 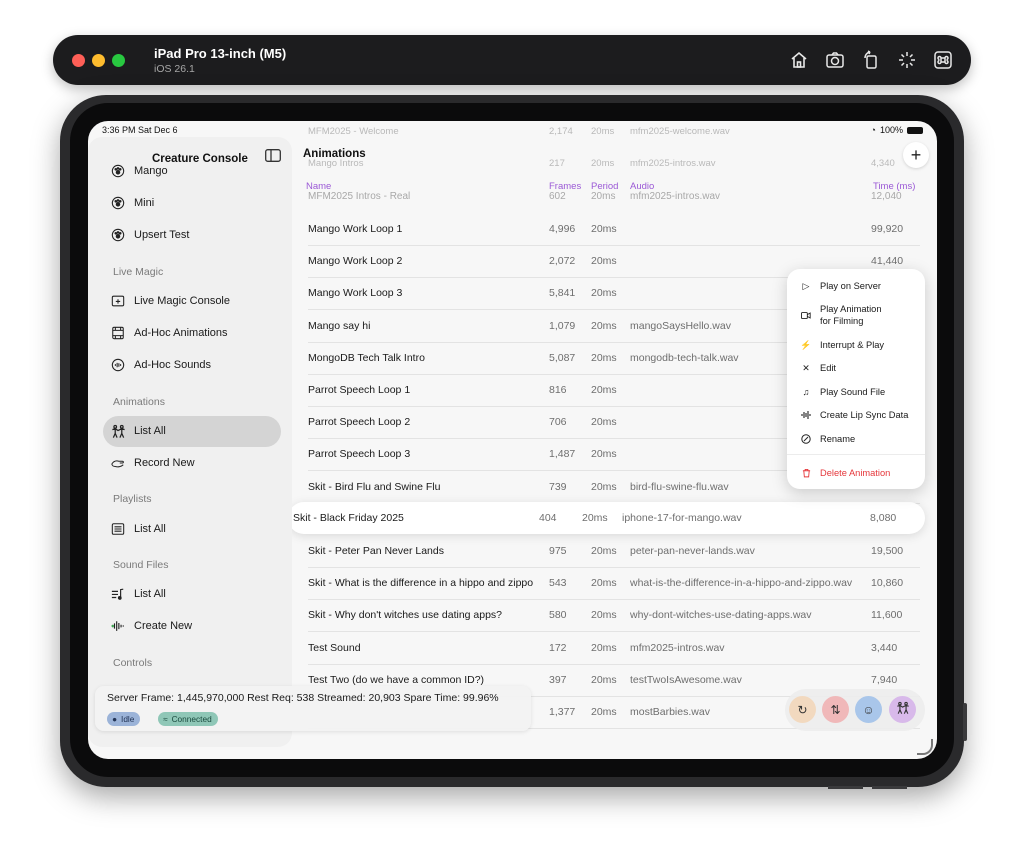 I want to click on row-frames: 543, so click(x=558, y=583).